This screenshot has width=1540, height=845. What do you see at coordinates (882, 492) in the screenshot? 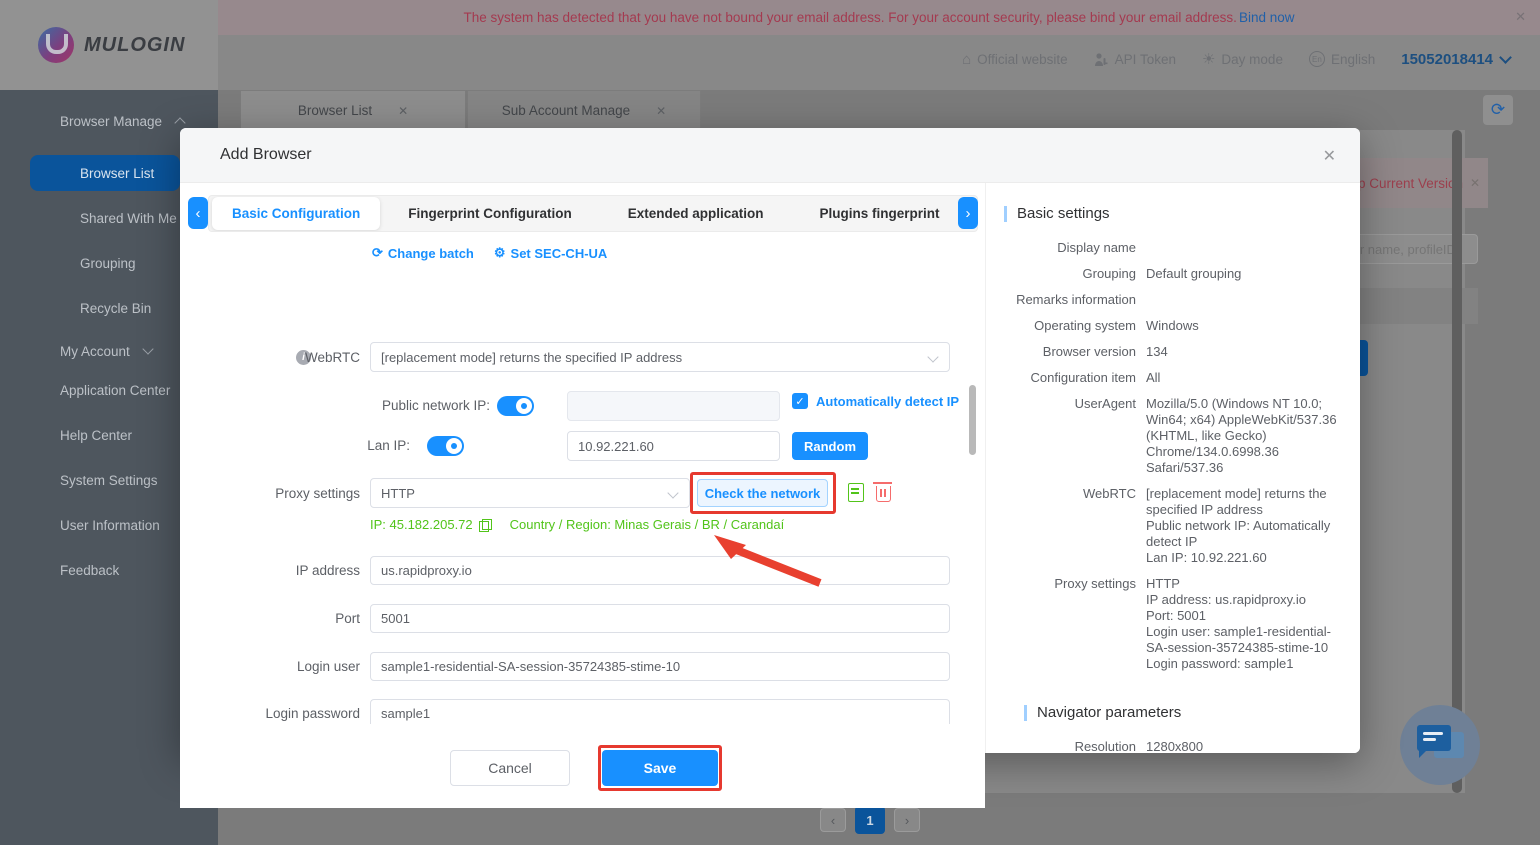
I see `trash-icon` at bounding box center [882, 492].